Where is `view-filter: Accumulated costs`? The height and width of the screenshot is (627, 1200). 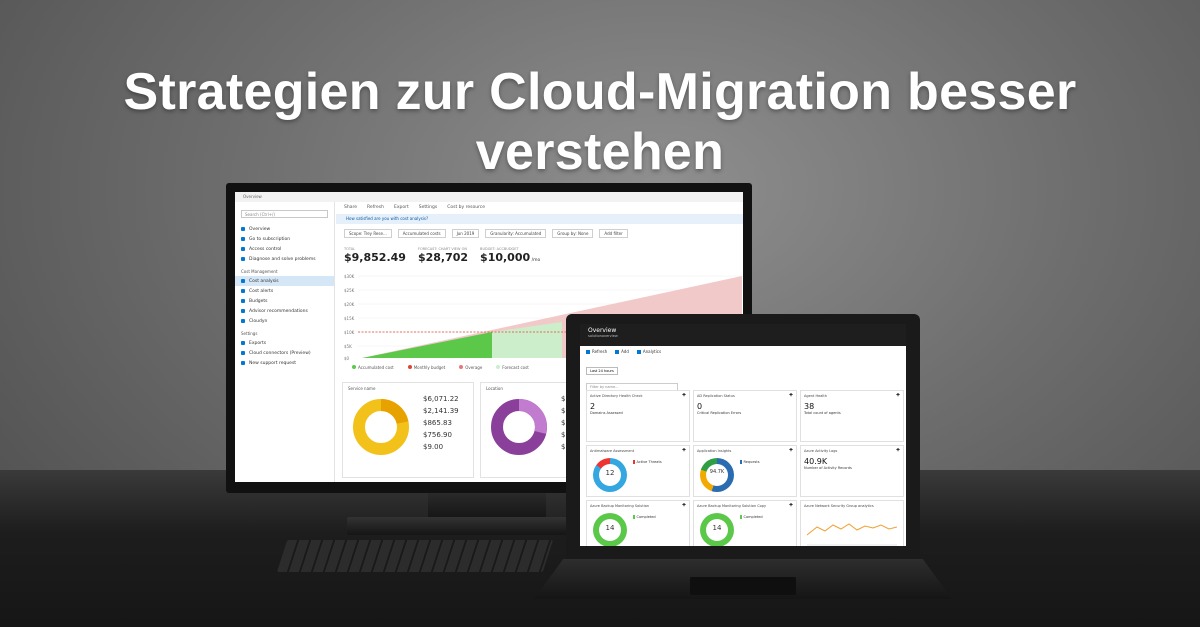 view-filter: Accumulated costs is located at coordinates (421, 233).